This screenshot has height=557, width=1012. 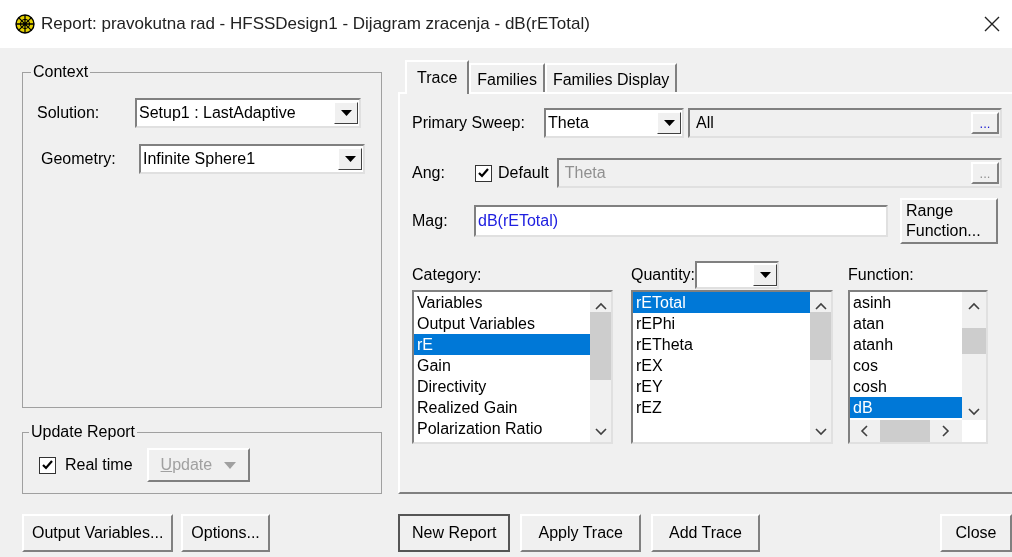 What do you see at coordinates (502, 302) in the screenshot?
I see `list-item: Variables` at bounding box center [502, 302].